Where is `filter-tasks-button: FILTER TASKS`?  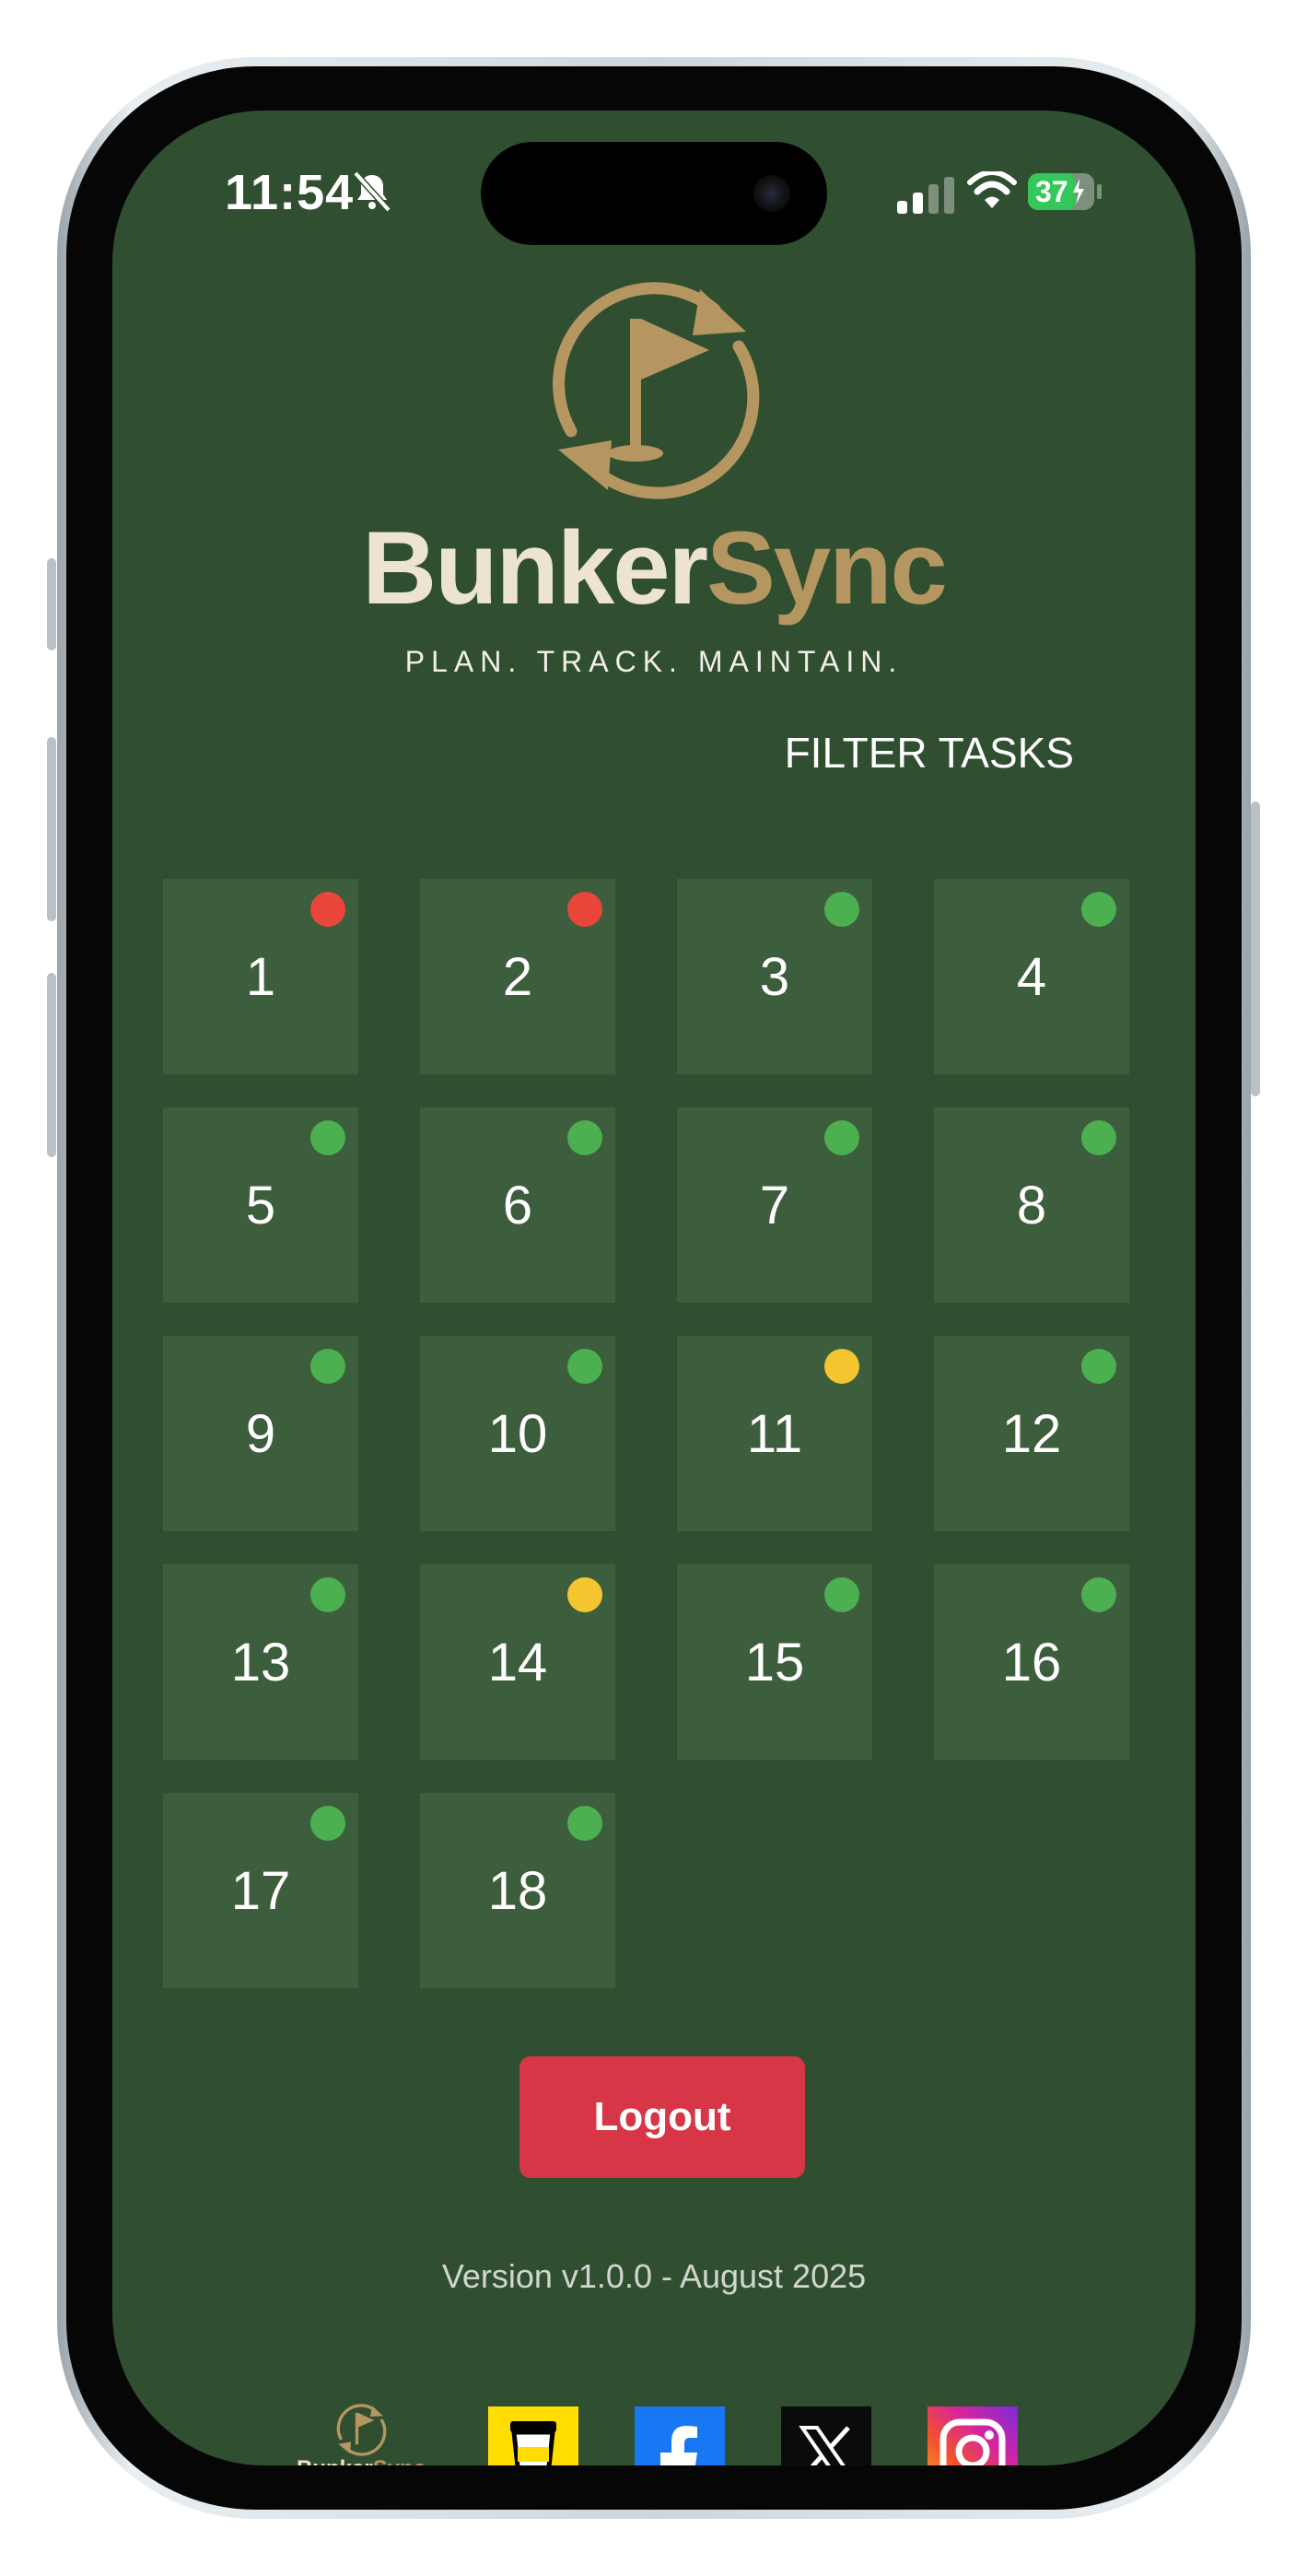 filter-tasks-button: FILTER TASKS is located at coordinates (929, 753).